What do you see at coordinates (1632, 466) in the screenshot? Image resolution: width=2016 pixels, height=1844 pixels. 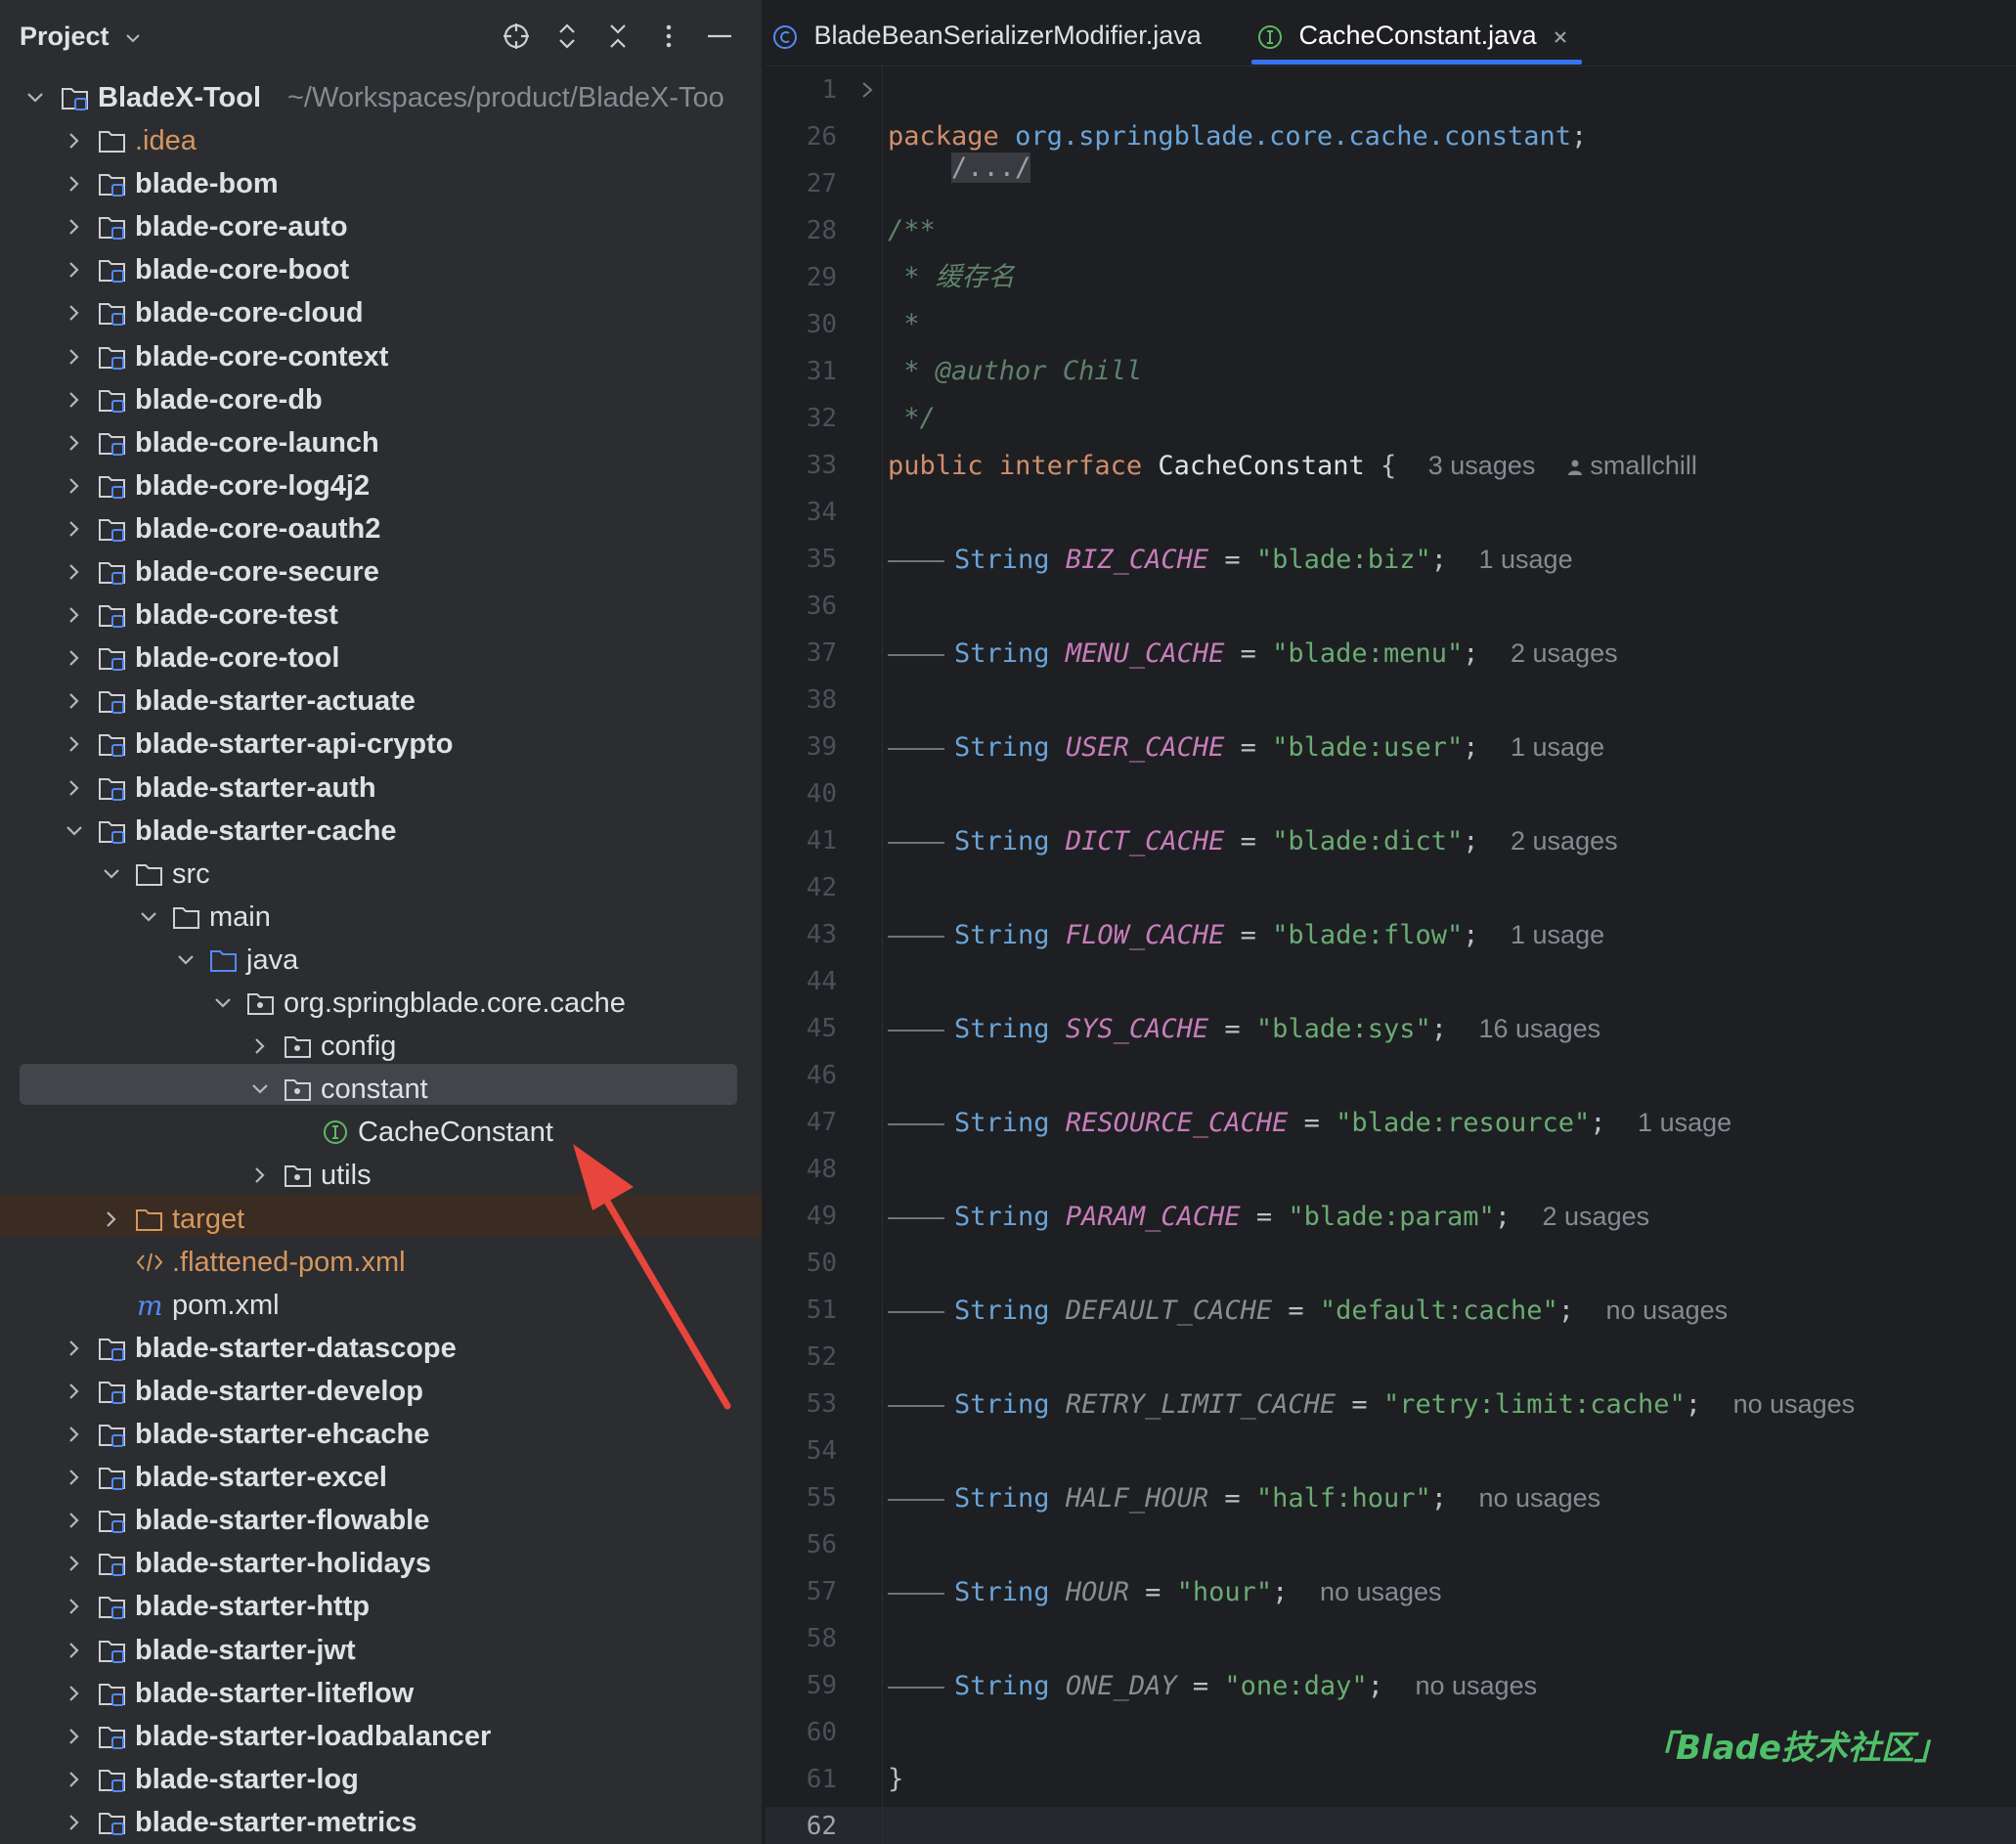 I see `author-hint: smallchill` at bounding box center [1632, 466].